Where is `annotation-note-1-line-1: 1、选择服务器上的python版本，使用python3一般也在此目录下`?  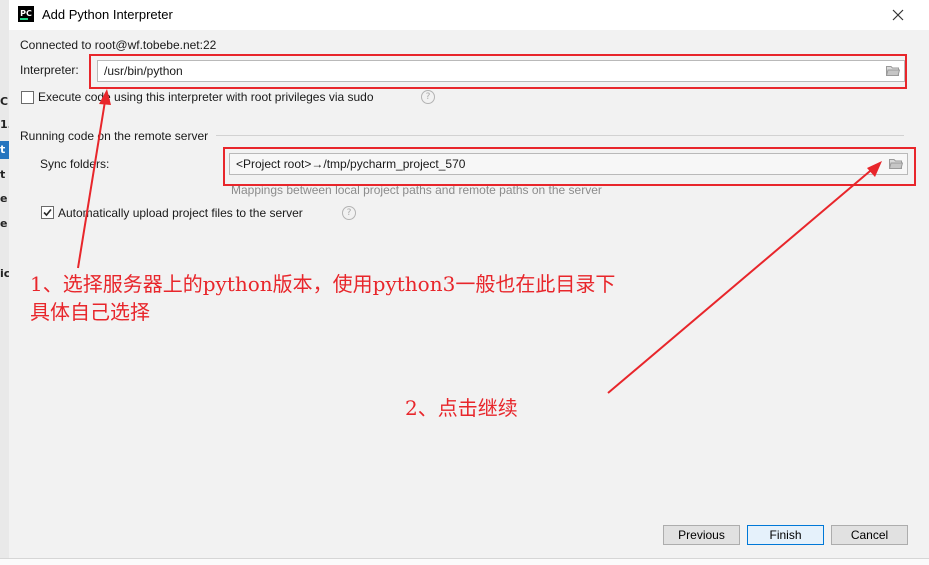 annotation-note-1-line-1: 1、选择服务器上的python版本，使用python3一般也在此目录下 is located at coordinates (323, 284).